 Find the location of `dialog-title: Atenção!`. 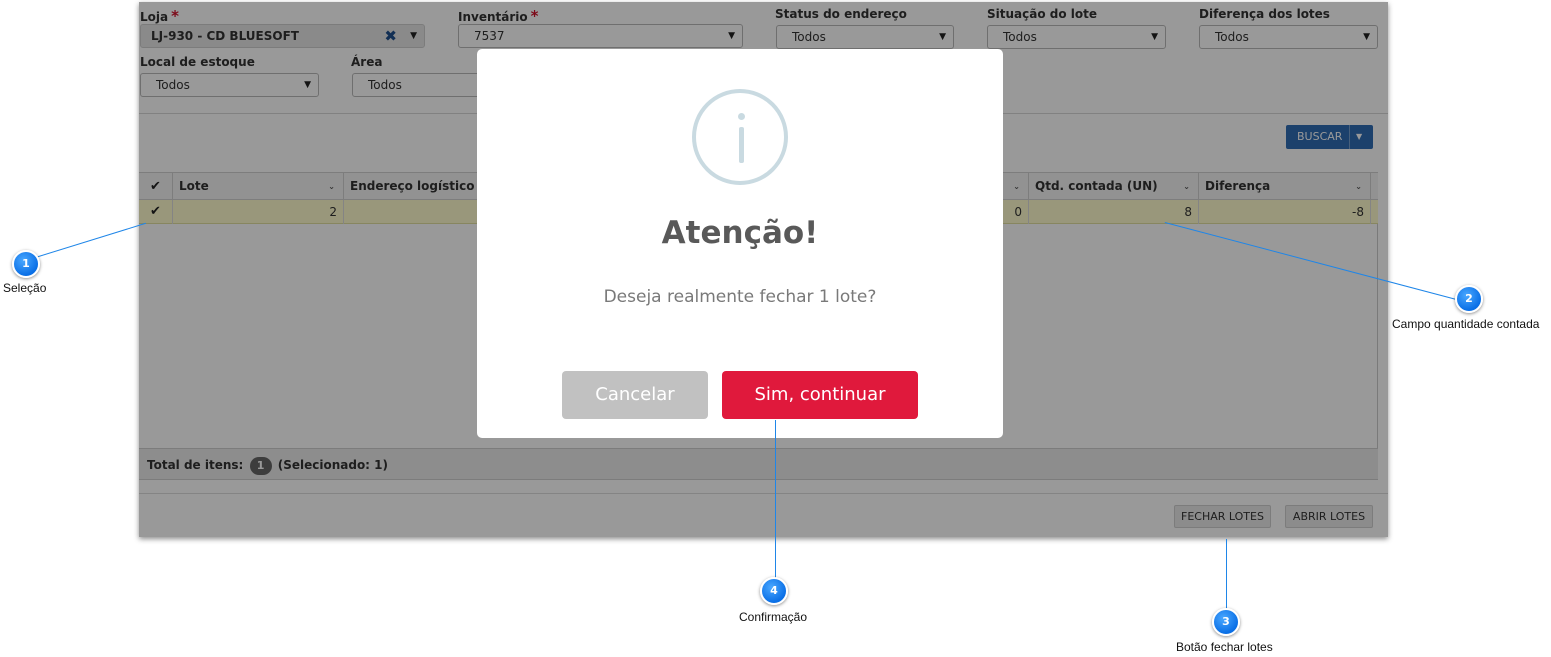

dialog-title: Atenção! is located at coordinates (740, 233).